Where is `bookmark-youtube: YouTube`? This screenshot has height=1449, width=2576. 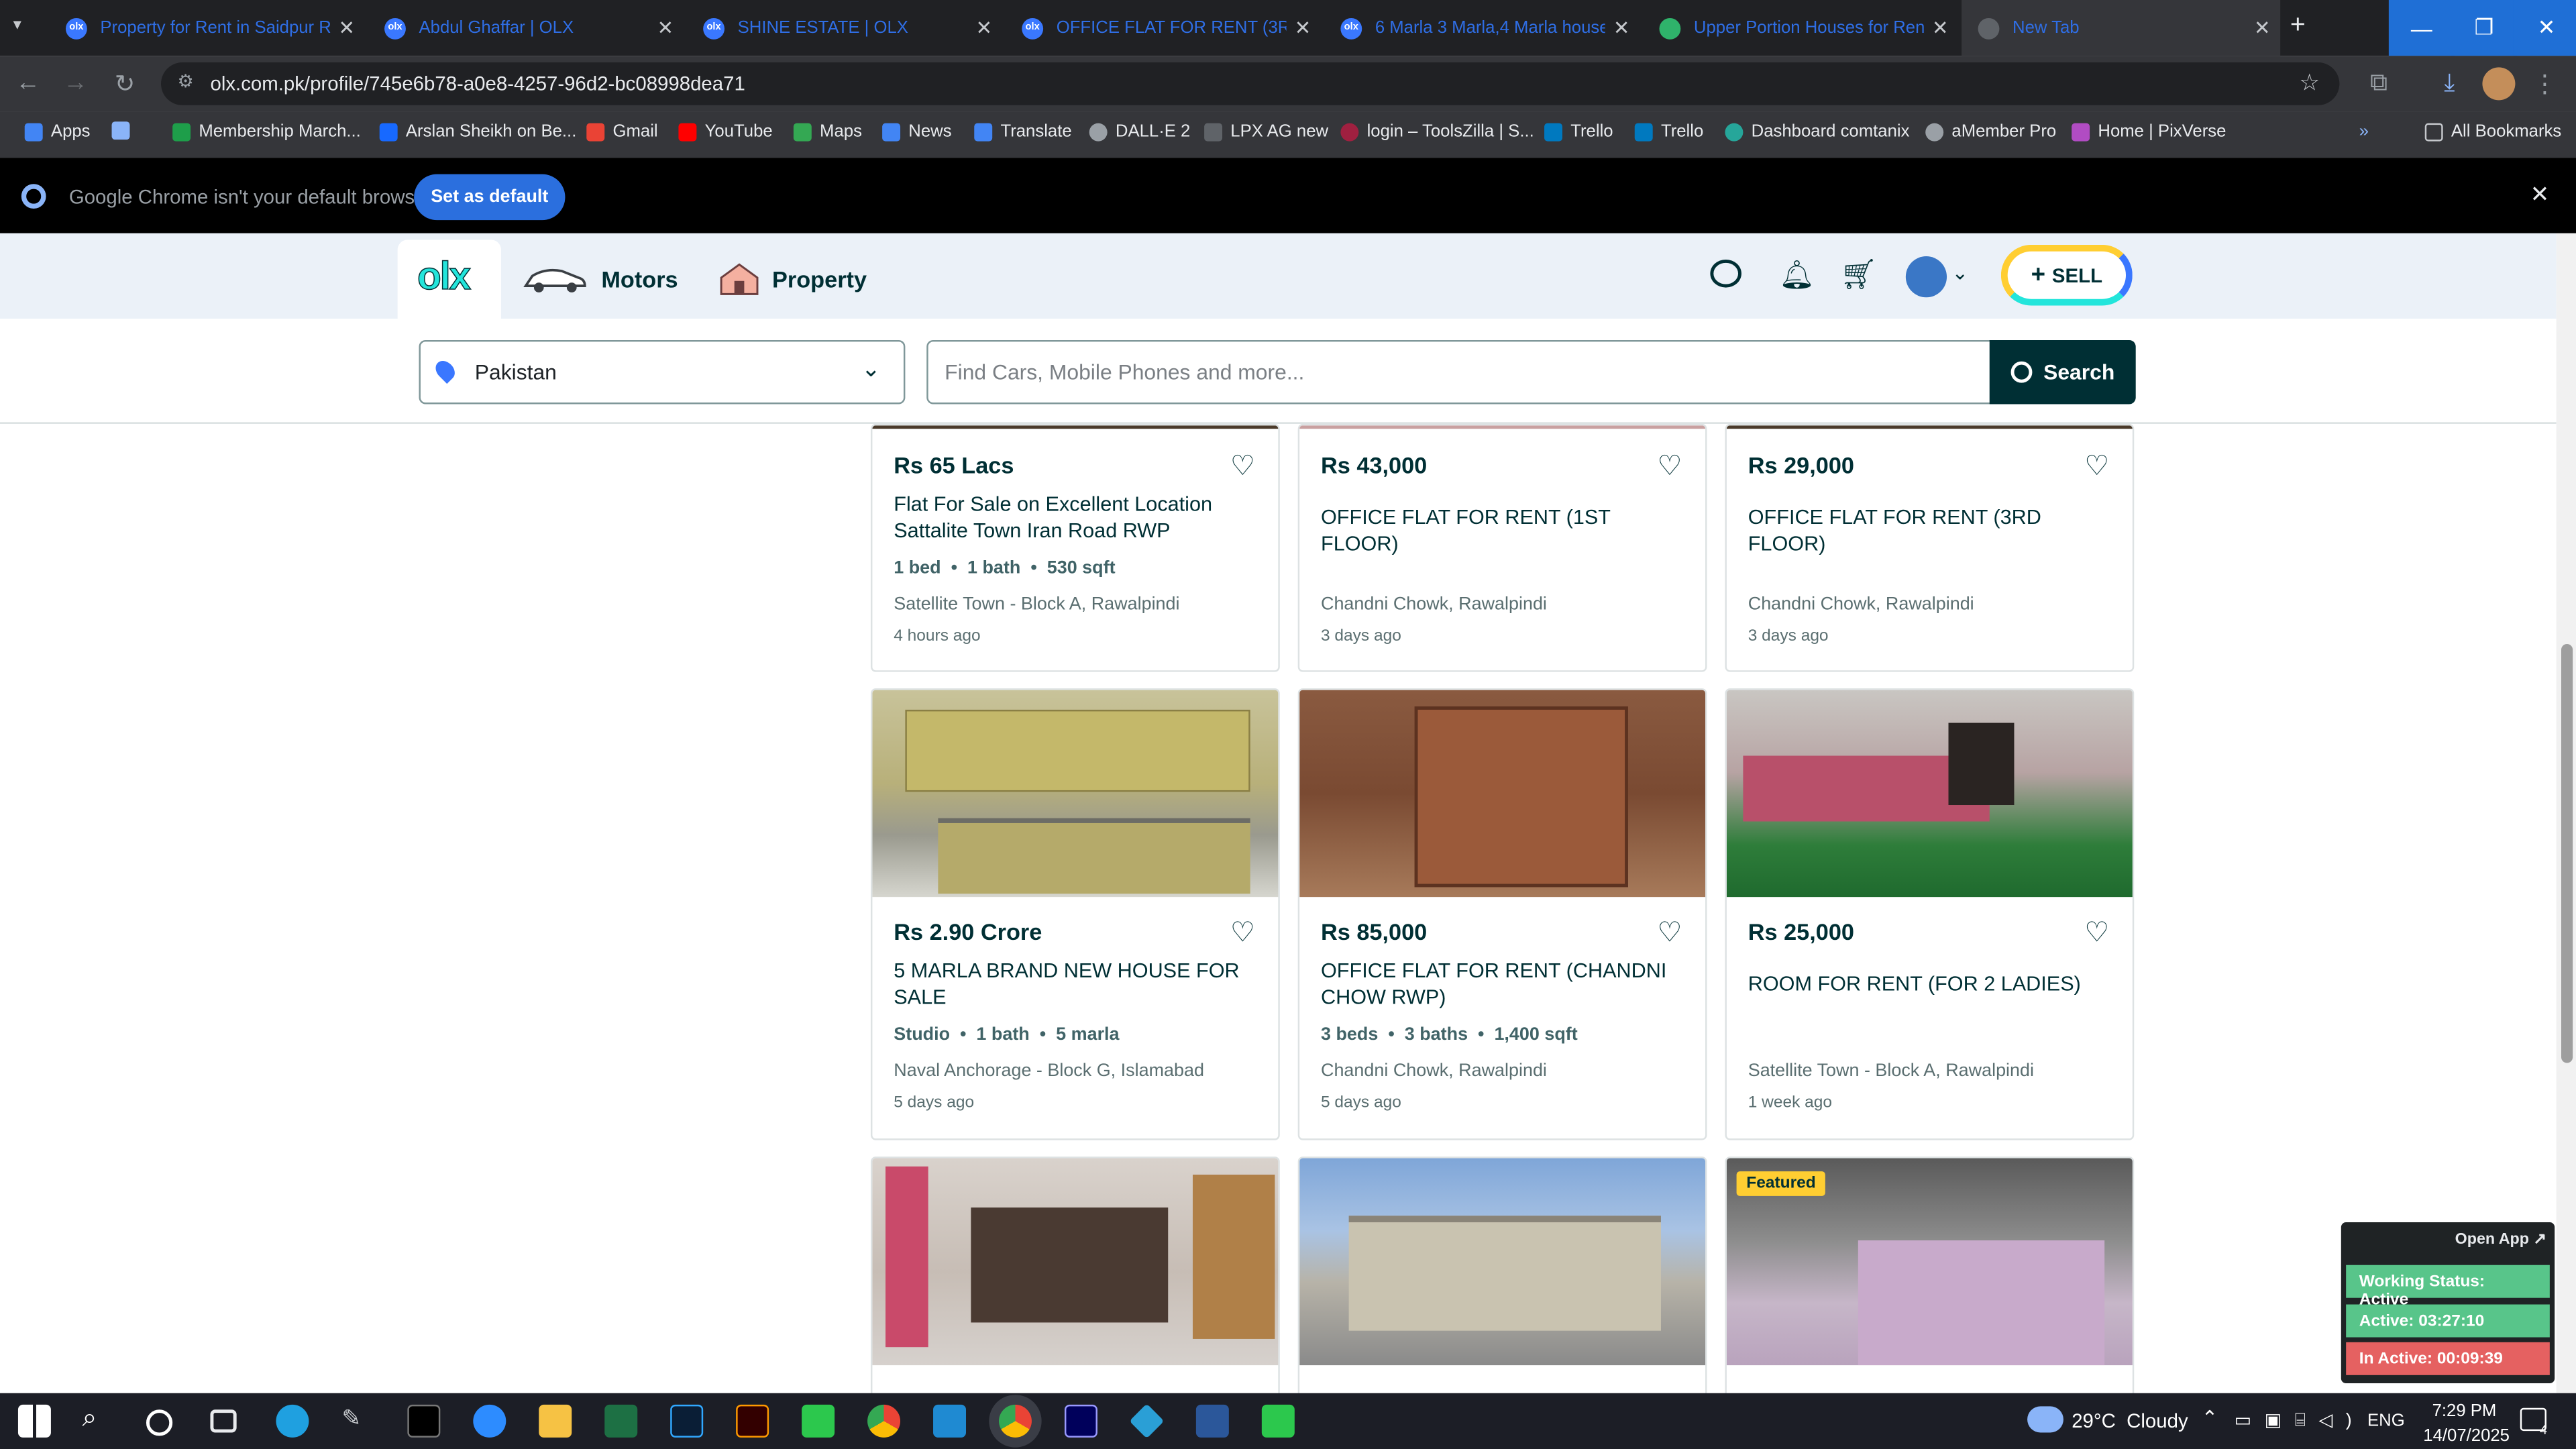 bookmark-youtube: YouTube is located at coordinates (725, 131).